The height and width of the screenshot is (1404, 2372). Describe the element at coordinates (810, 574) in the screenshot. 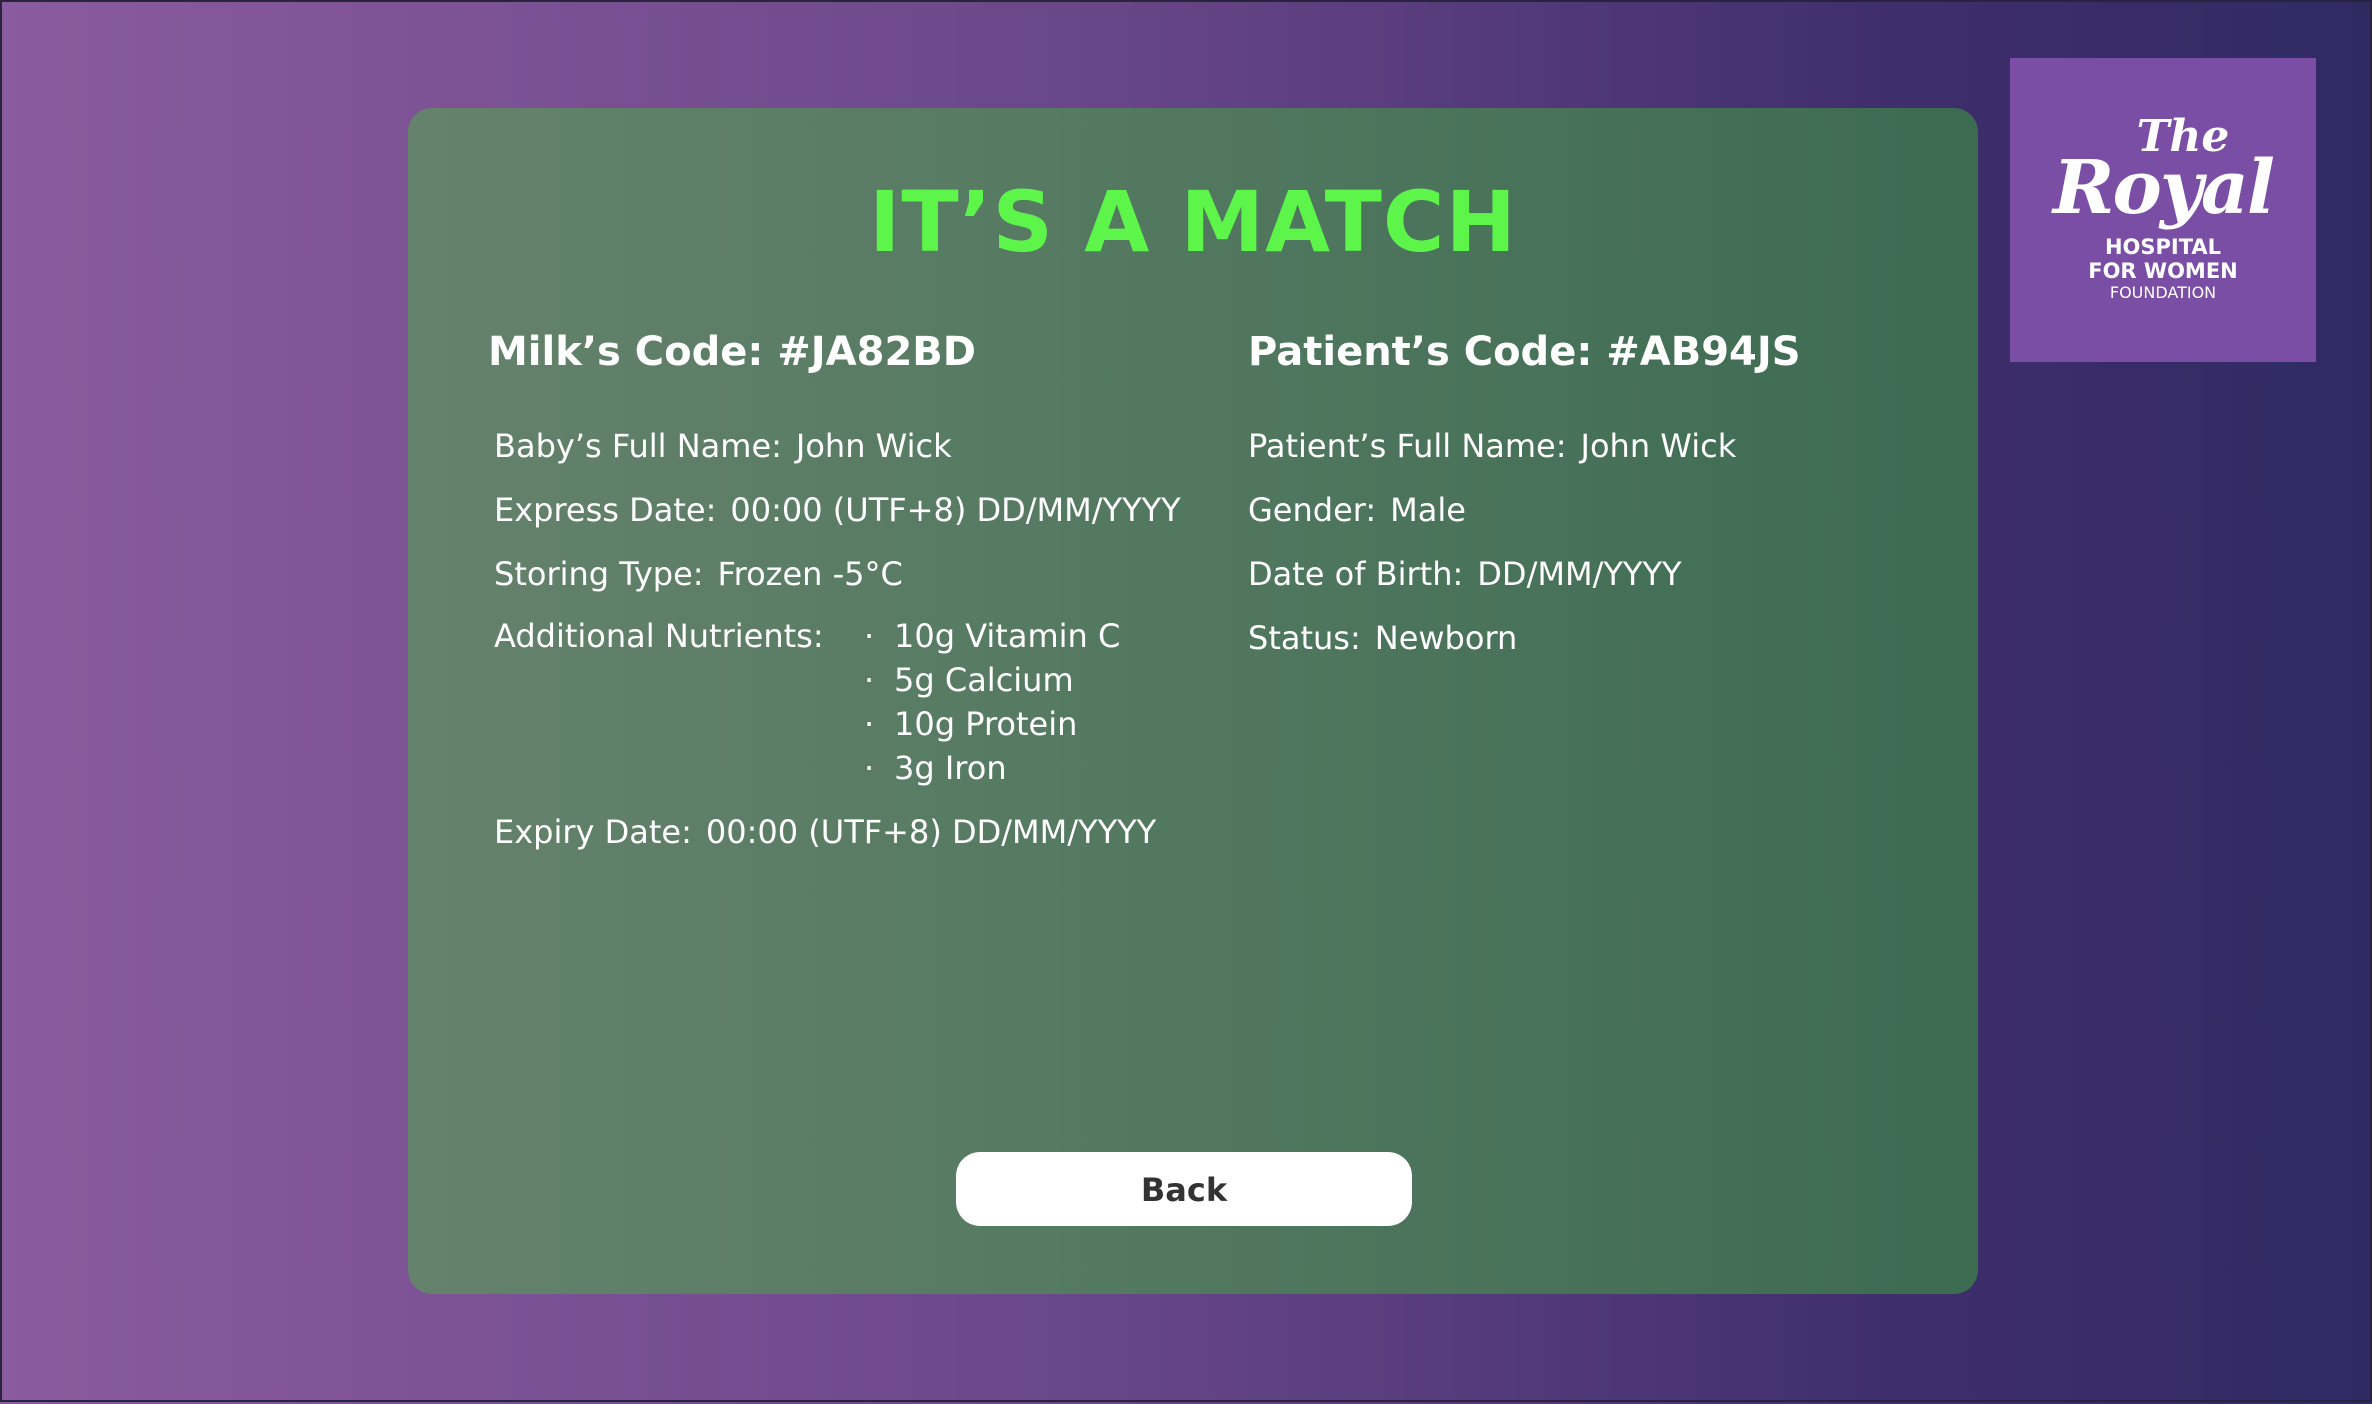

I see `storing-type-value: Frozen -5°C` at that location.